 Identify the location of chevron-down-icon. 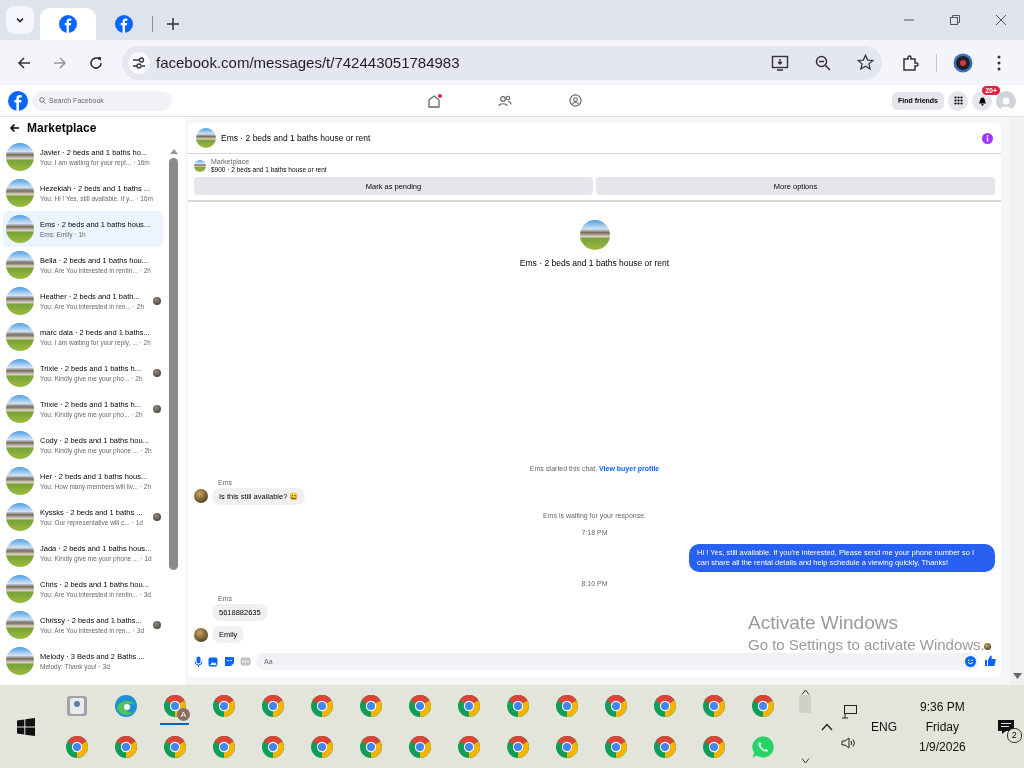
(20, 20).